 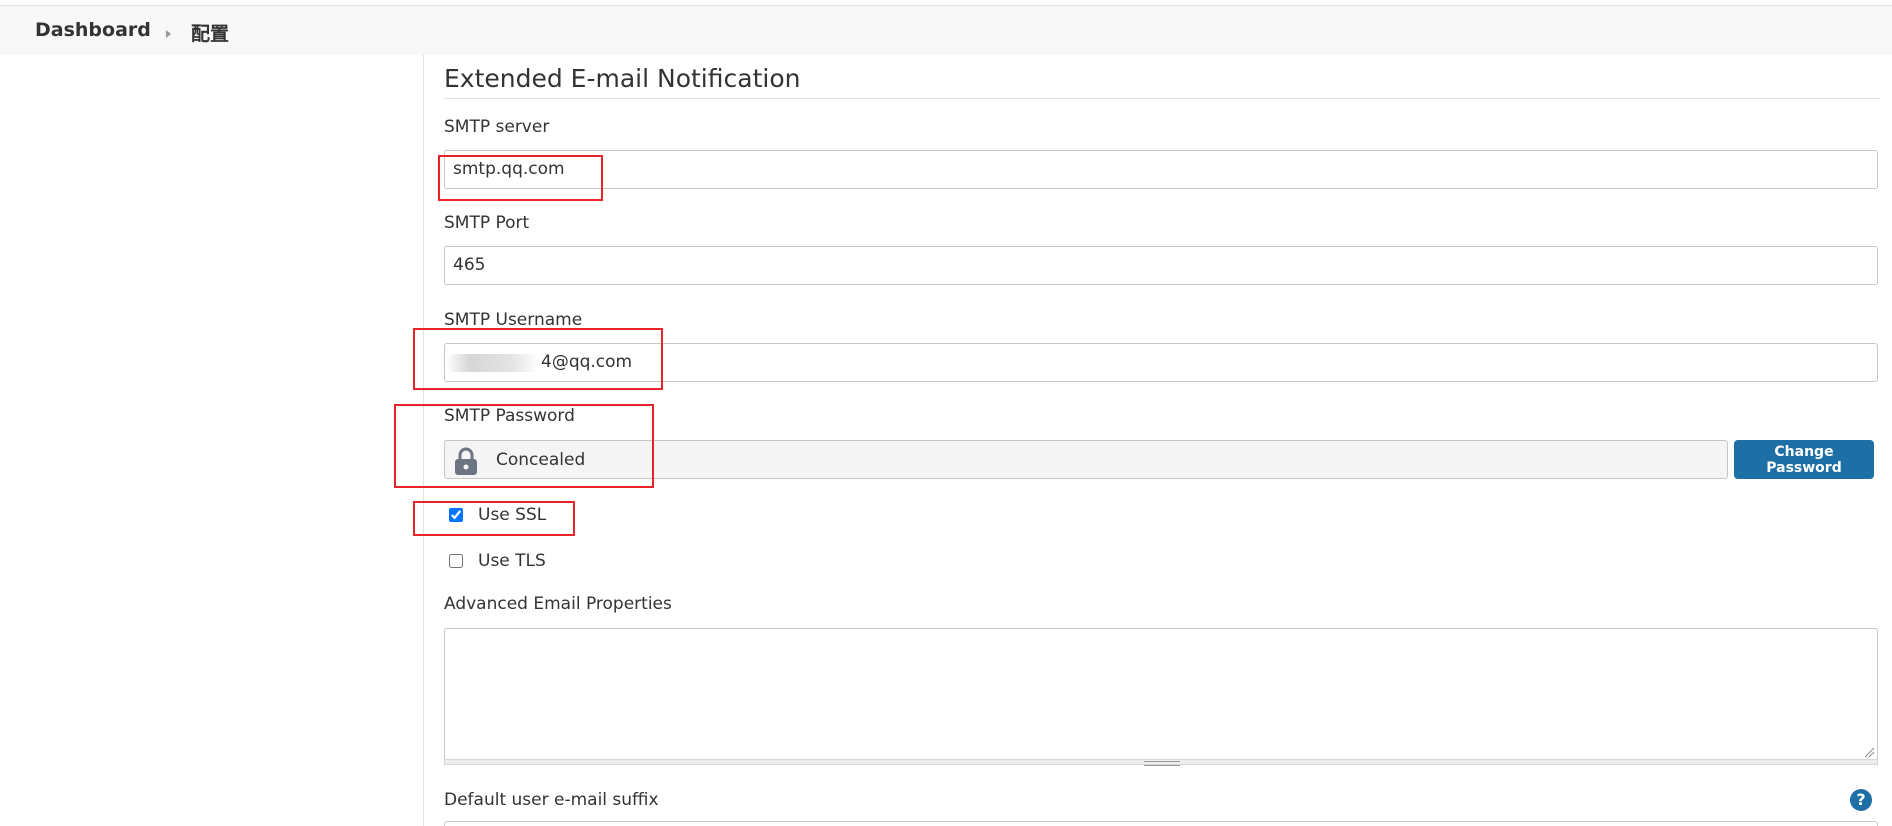 What do you see at coordinates (551, 800) in the screenshot?
I see `default-suffix-label: Default user e-mail suffix` at bounding box center [551, 800].